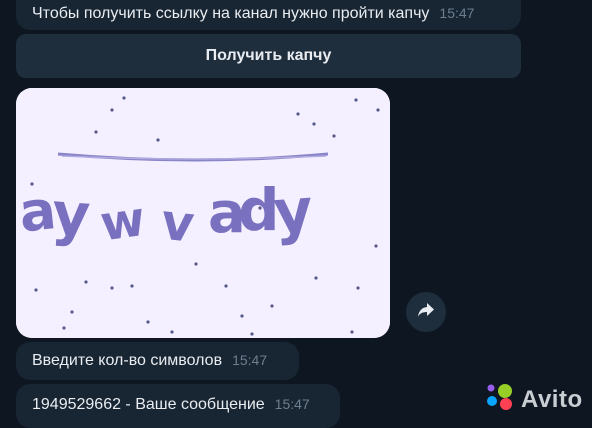 Image resolution: width=592 pixels, height=428 pixels. I want to click on forward-arrow-icon, so click(426, 312).